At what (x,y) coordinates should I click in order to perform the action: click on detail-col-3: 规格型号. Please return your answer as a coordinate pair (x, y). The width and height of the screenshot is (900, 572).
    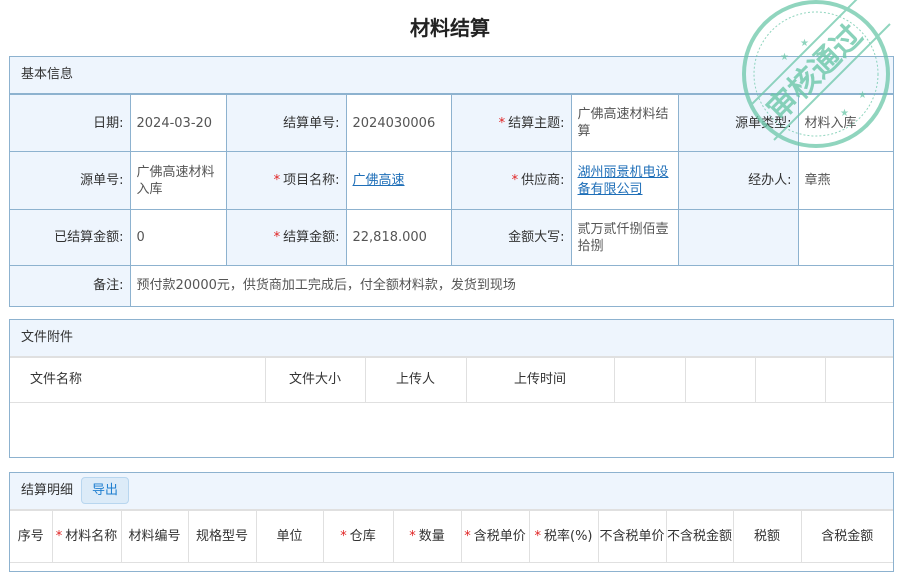
    Looking at the image, I should click on (222, 536).